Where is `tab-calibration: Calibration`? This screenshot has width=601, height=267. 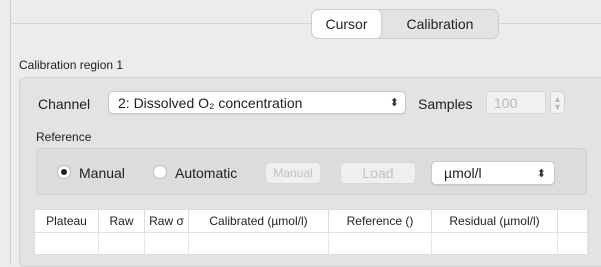 tab-calibration: Calibration is located at coordinates (440, 24).